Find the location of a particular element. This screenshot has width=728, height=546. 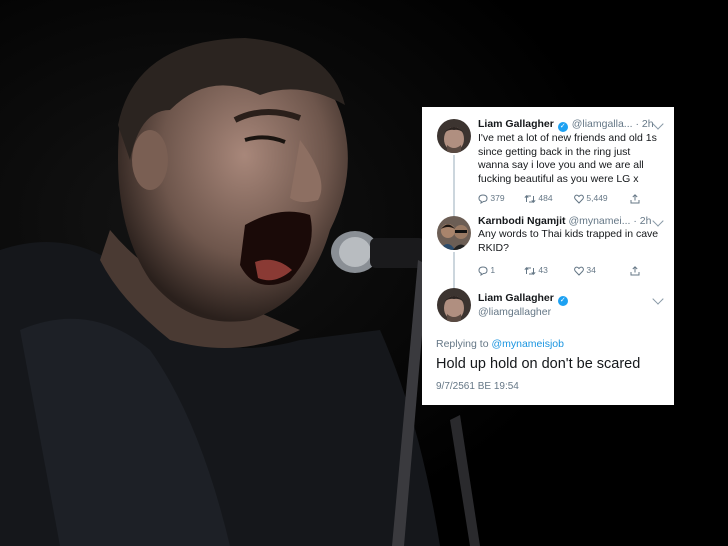

handle: @liamgallagher is located at coordinates (514, 312).